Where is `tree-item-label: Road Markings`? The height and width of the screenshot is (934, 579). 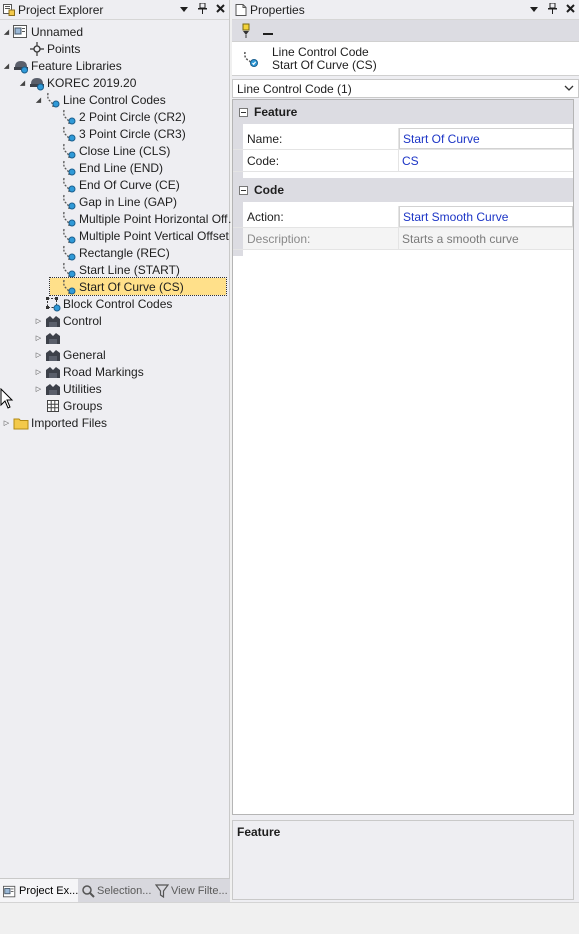 tree-item-label: Road Markings is located at coordinates (103, 371).